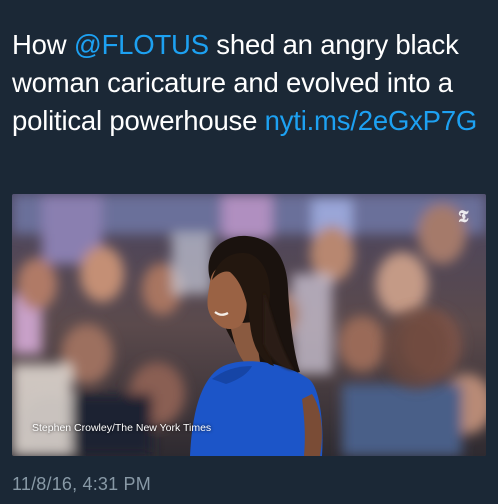 The width and height of the screenshot is (498, 504). I want to click on nyt-logo-icon: 𝕿, so click(463, 217).